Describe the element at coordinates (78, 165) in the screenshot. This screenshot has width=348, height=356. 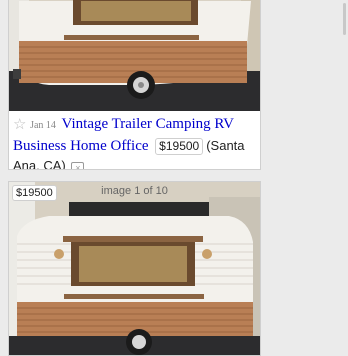
I see `hide-listing-icon: ×` at that location.